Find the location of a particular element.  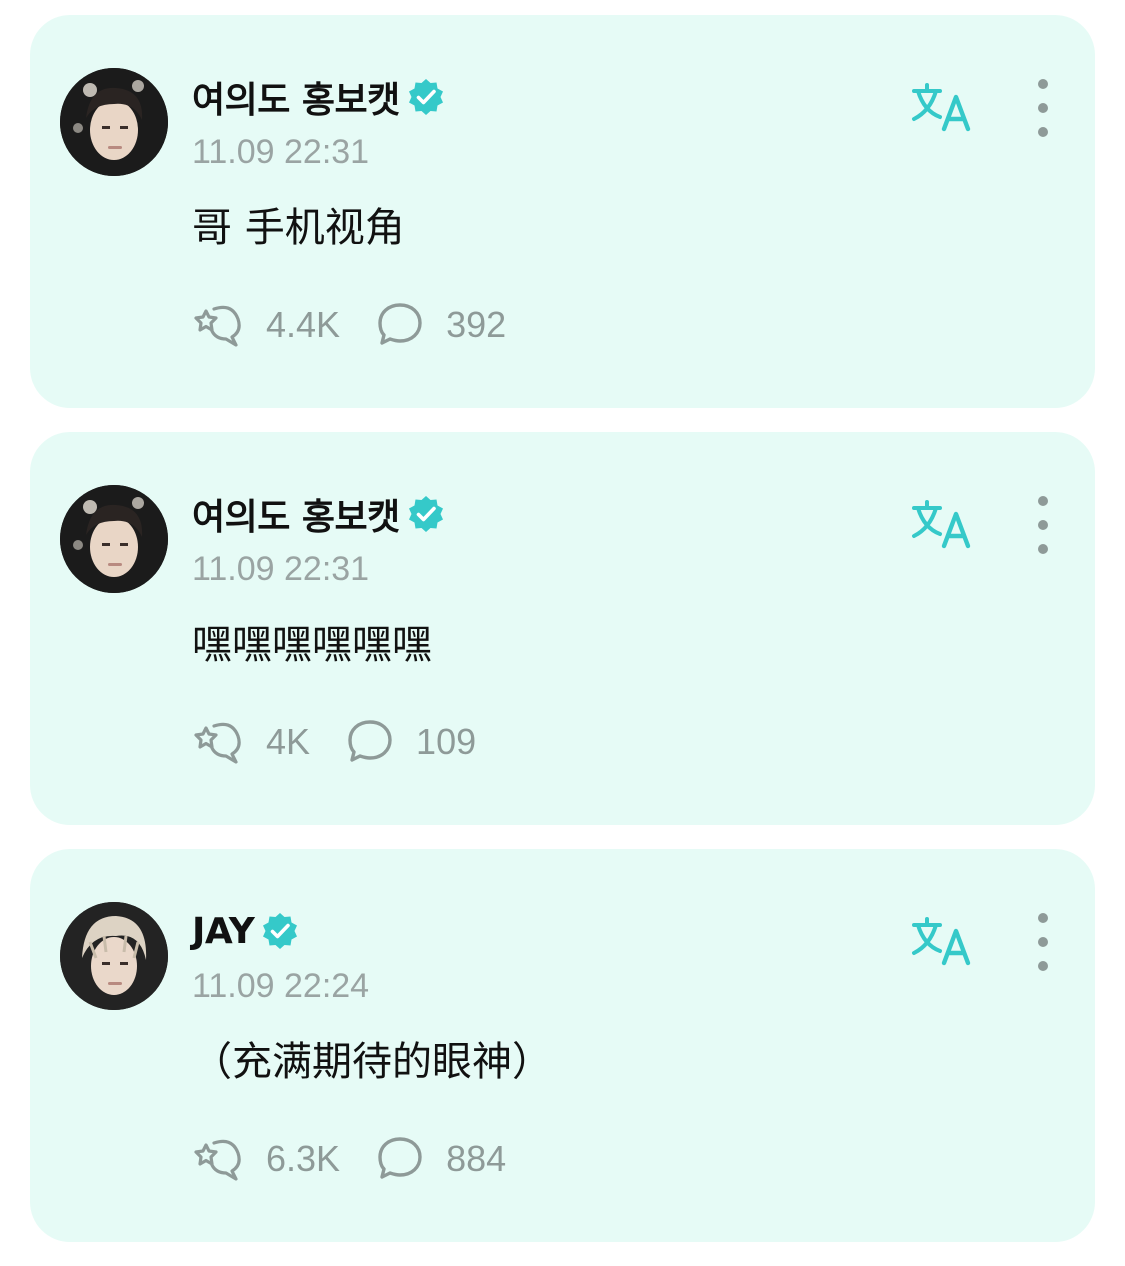

comment-button: 392 is located at coordinates (441, 325).